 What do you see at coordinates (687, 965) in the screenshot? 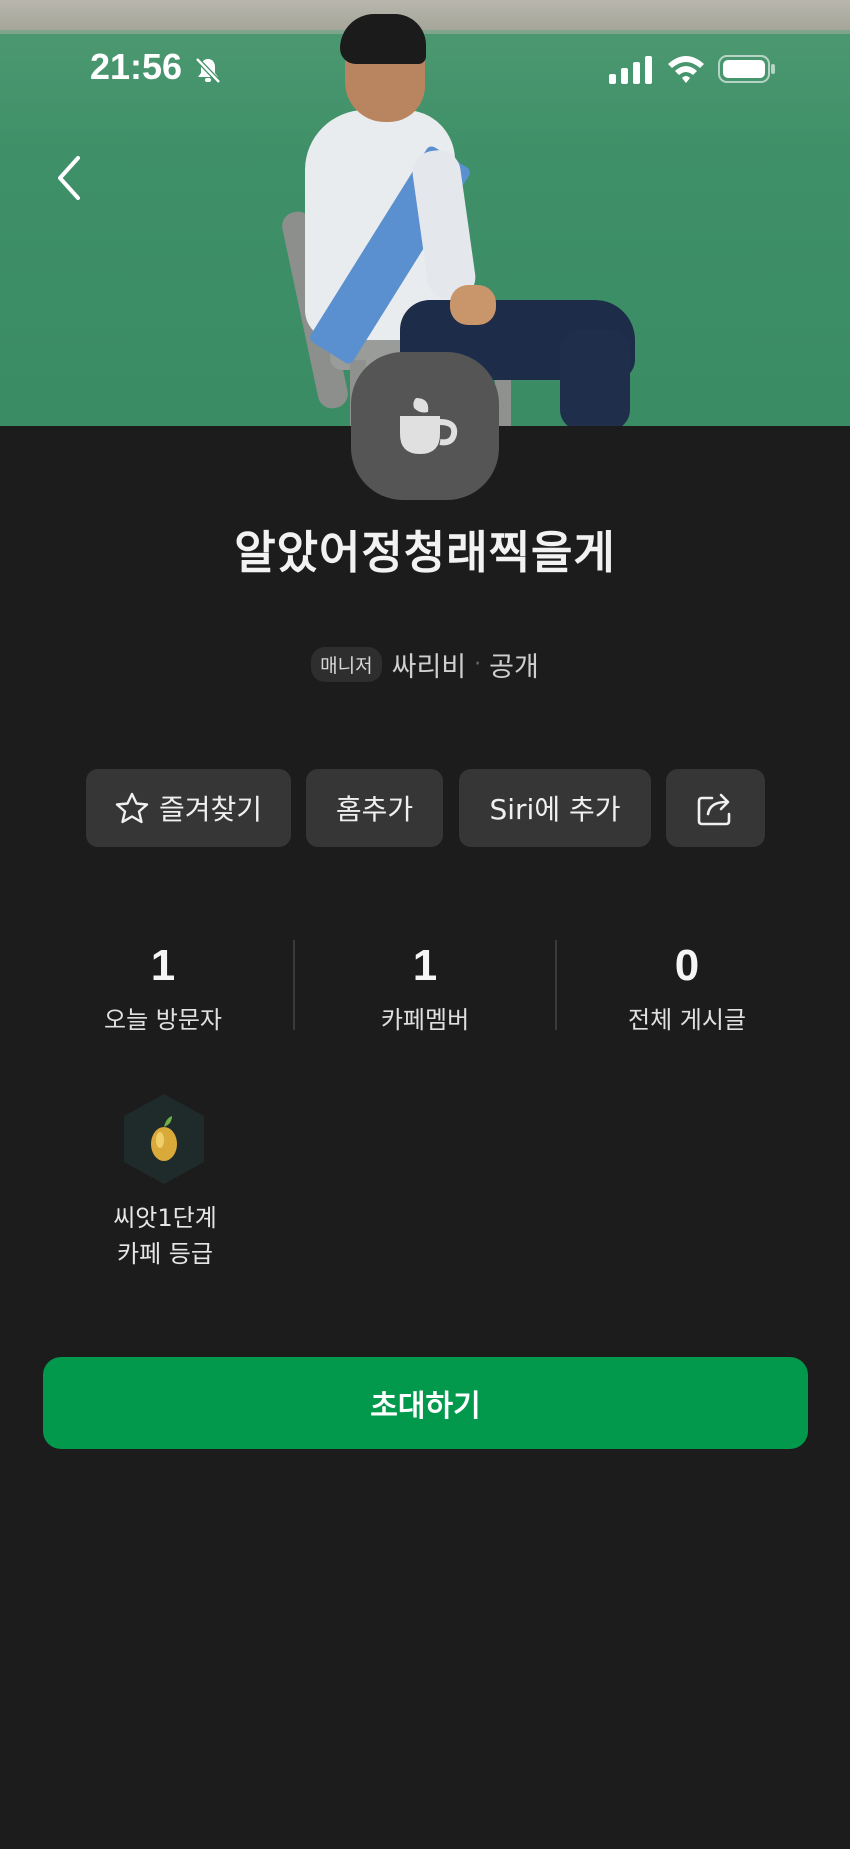
I see `stat-value: 0` at bounding box center [687, 965].